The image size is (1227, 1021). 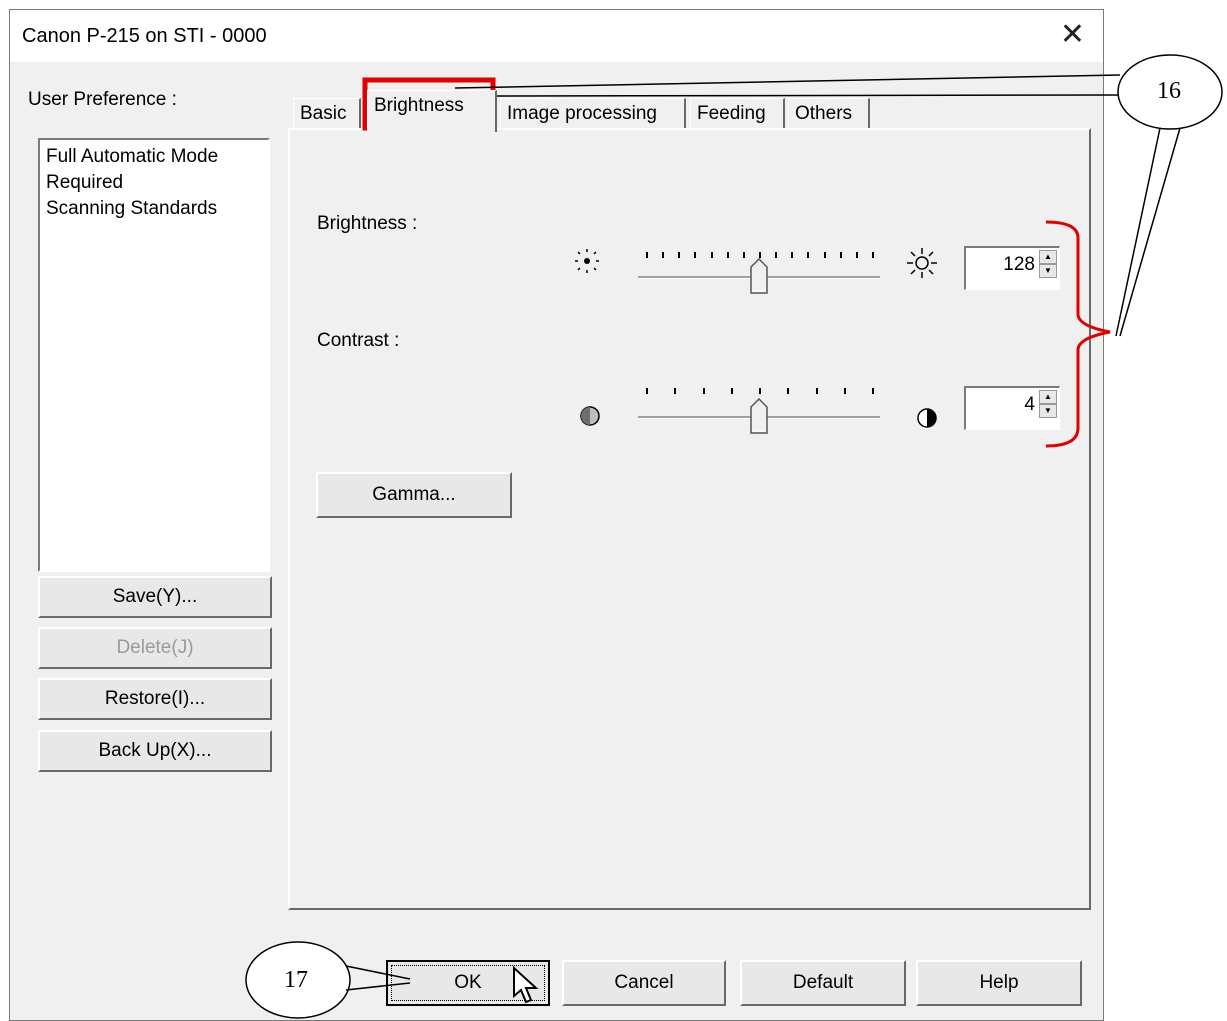 I want to click on callout-16-leader-bottom, so click(x=804, y=95).